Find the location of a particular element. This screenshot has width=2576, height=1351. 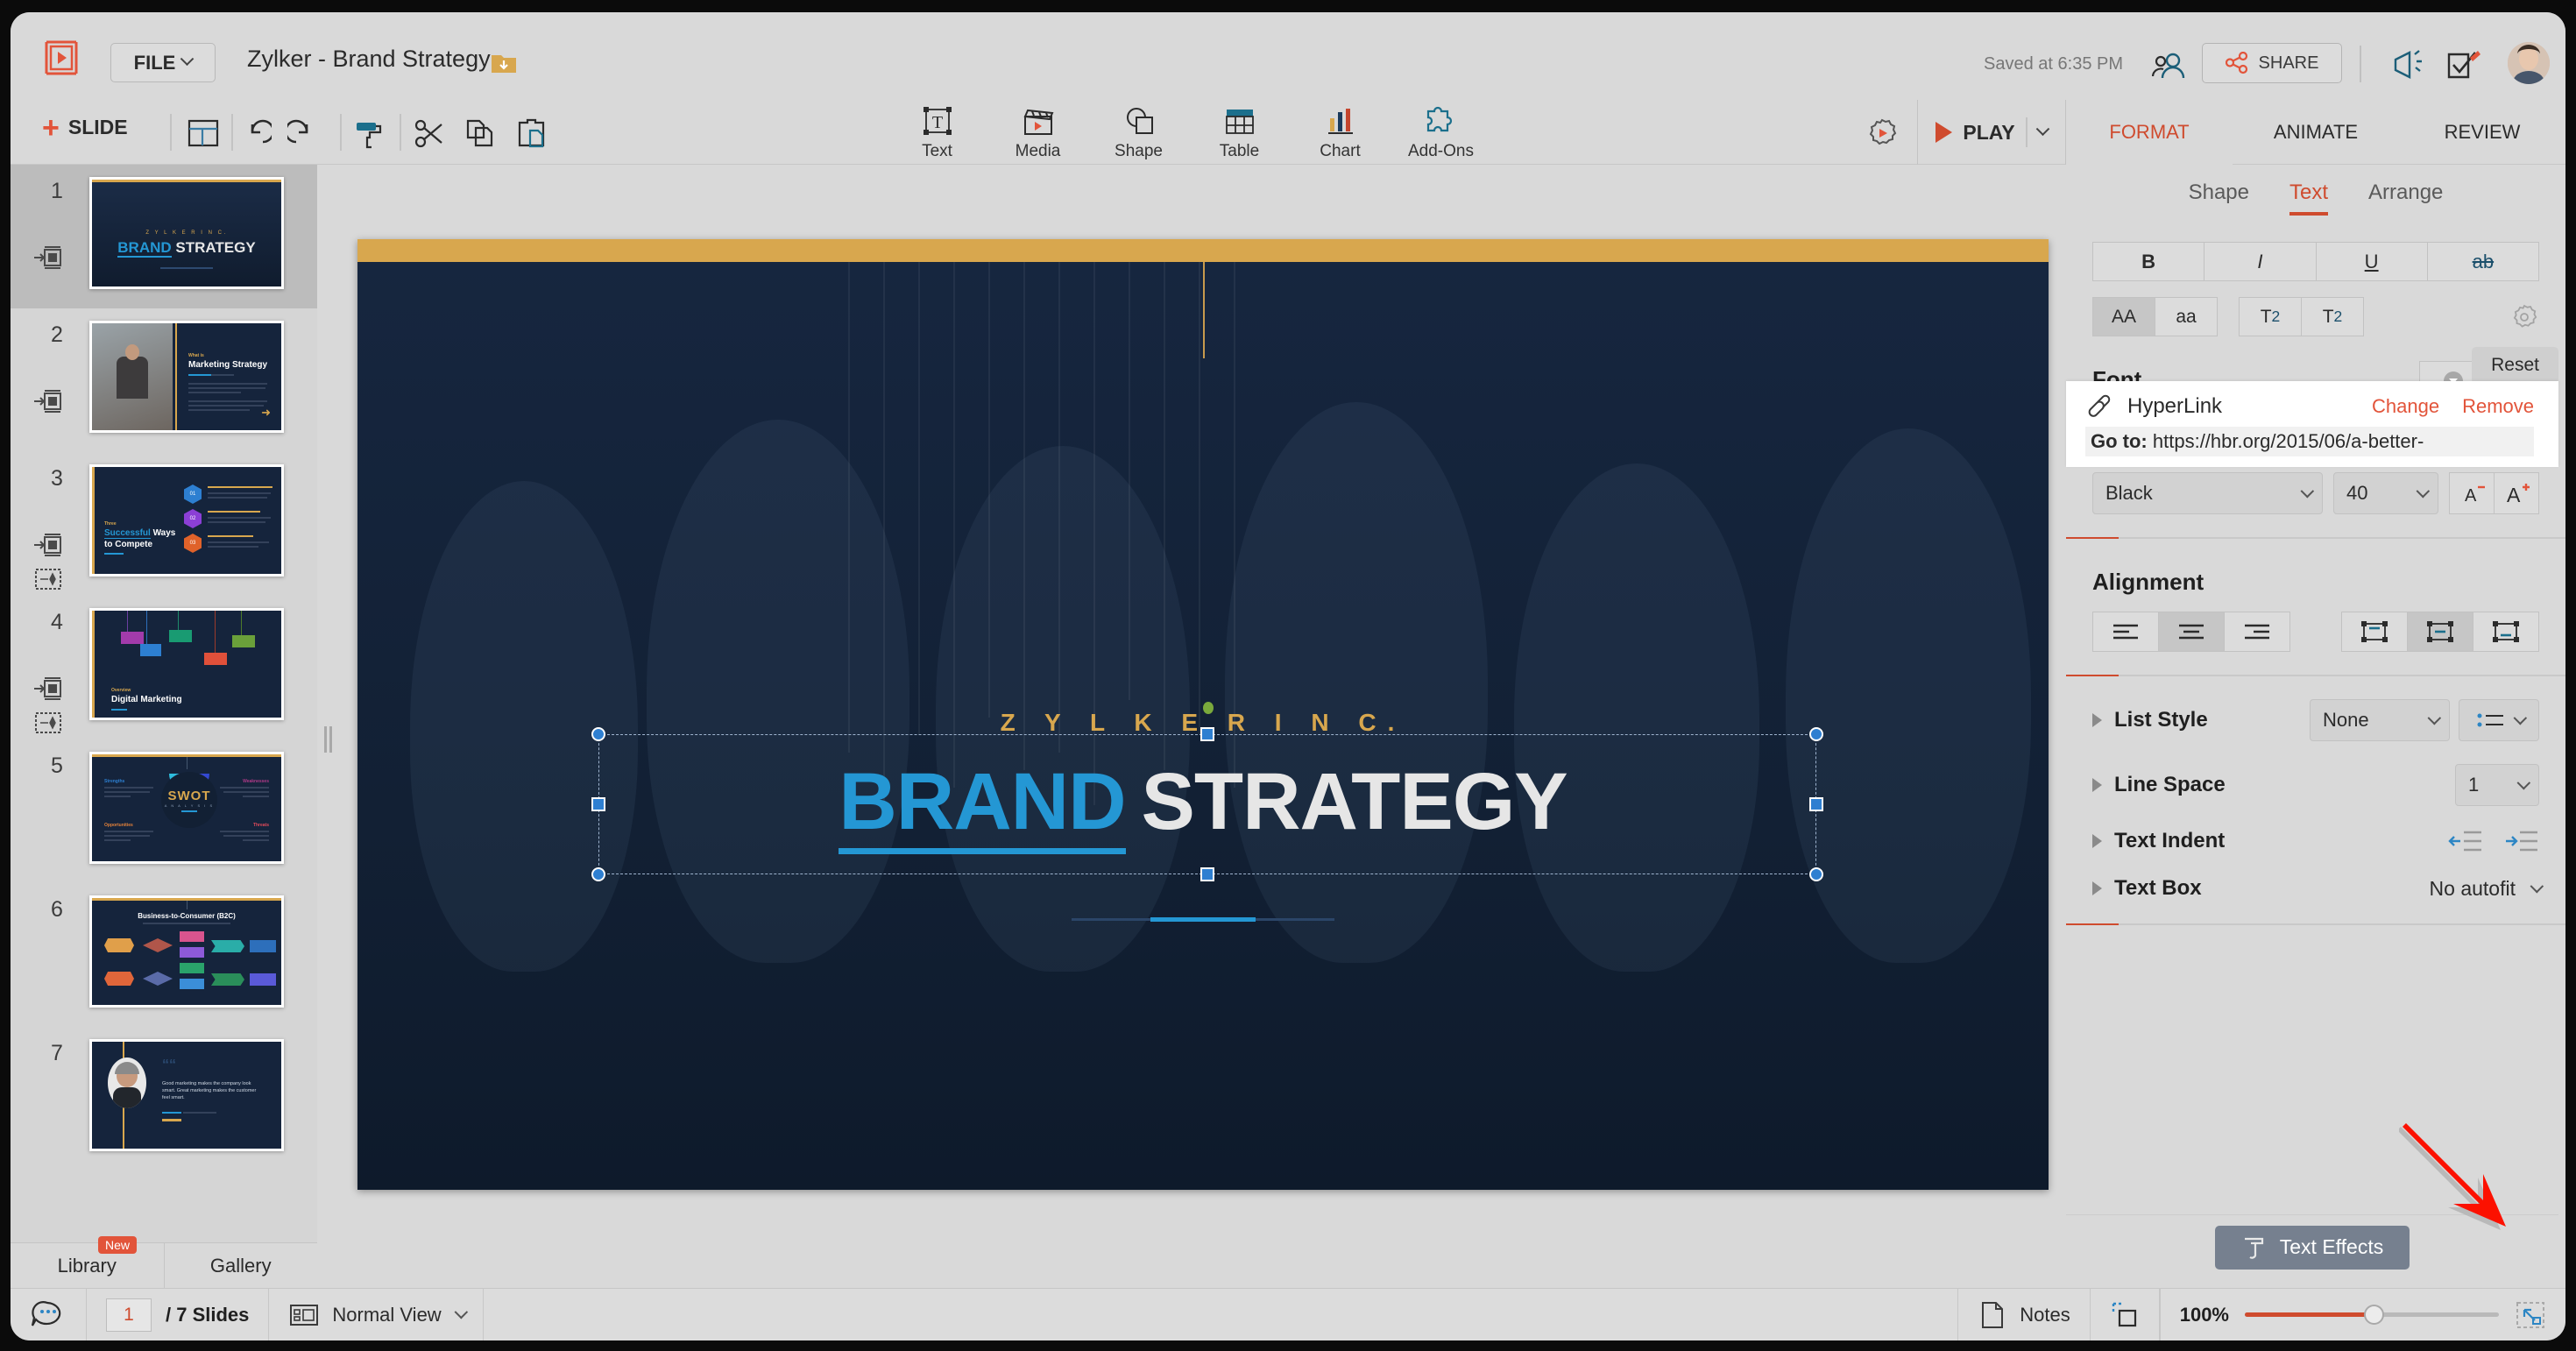

list-style-select: None is located at coordinates (2380, 720).